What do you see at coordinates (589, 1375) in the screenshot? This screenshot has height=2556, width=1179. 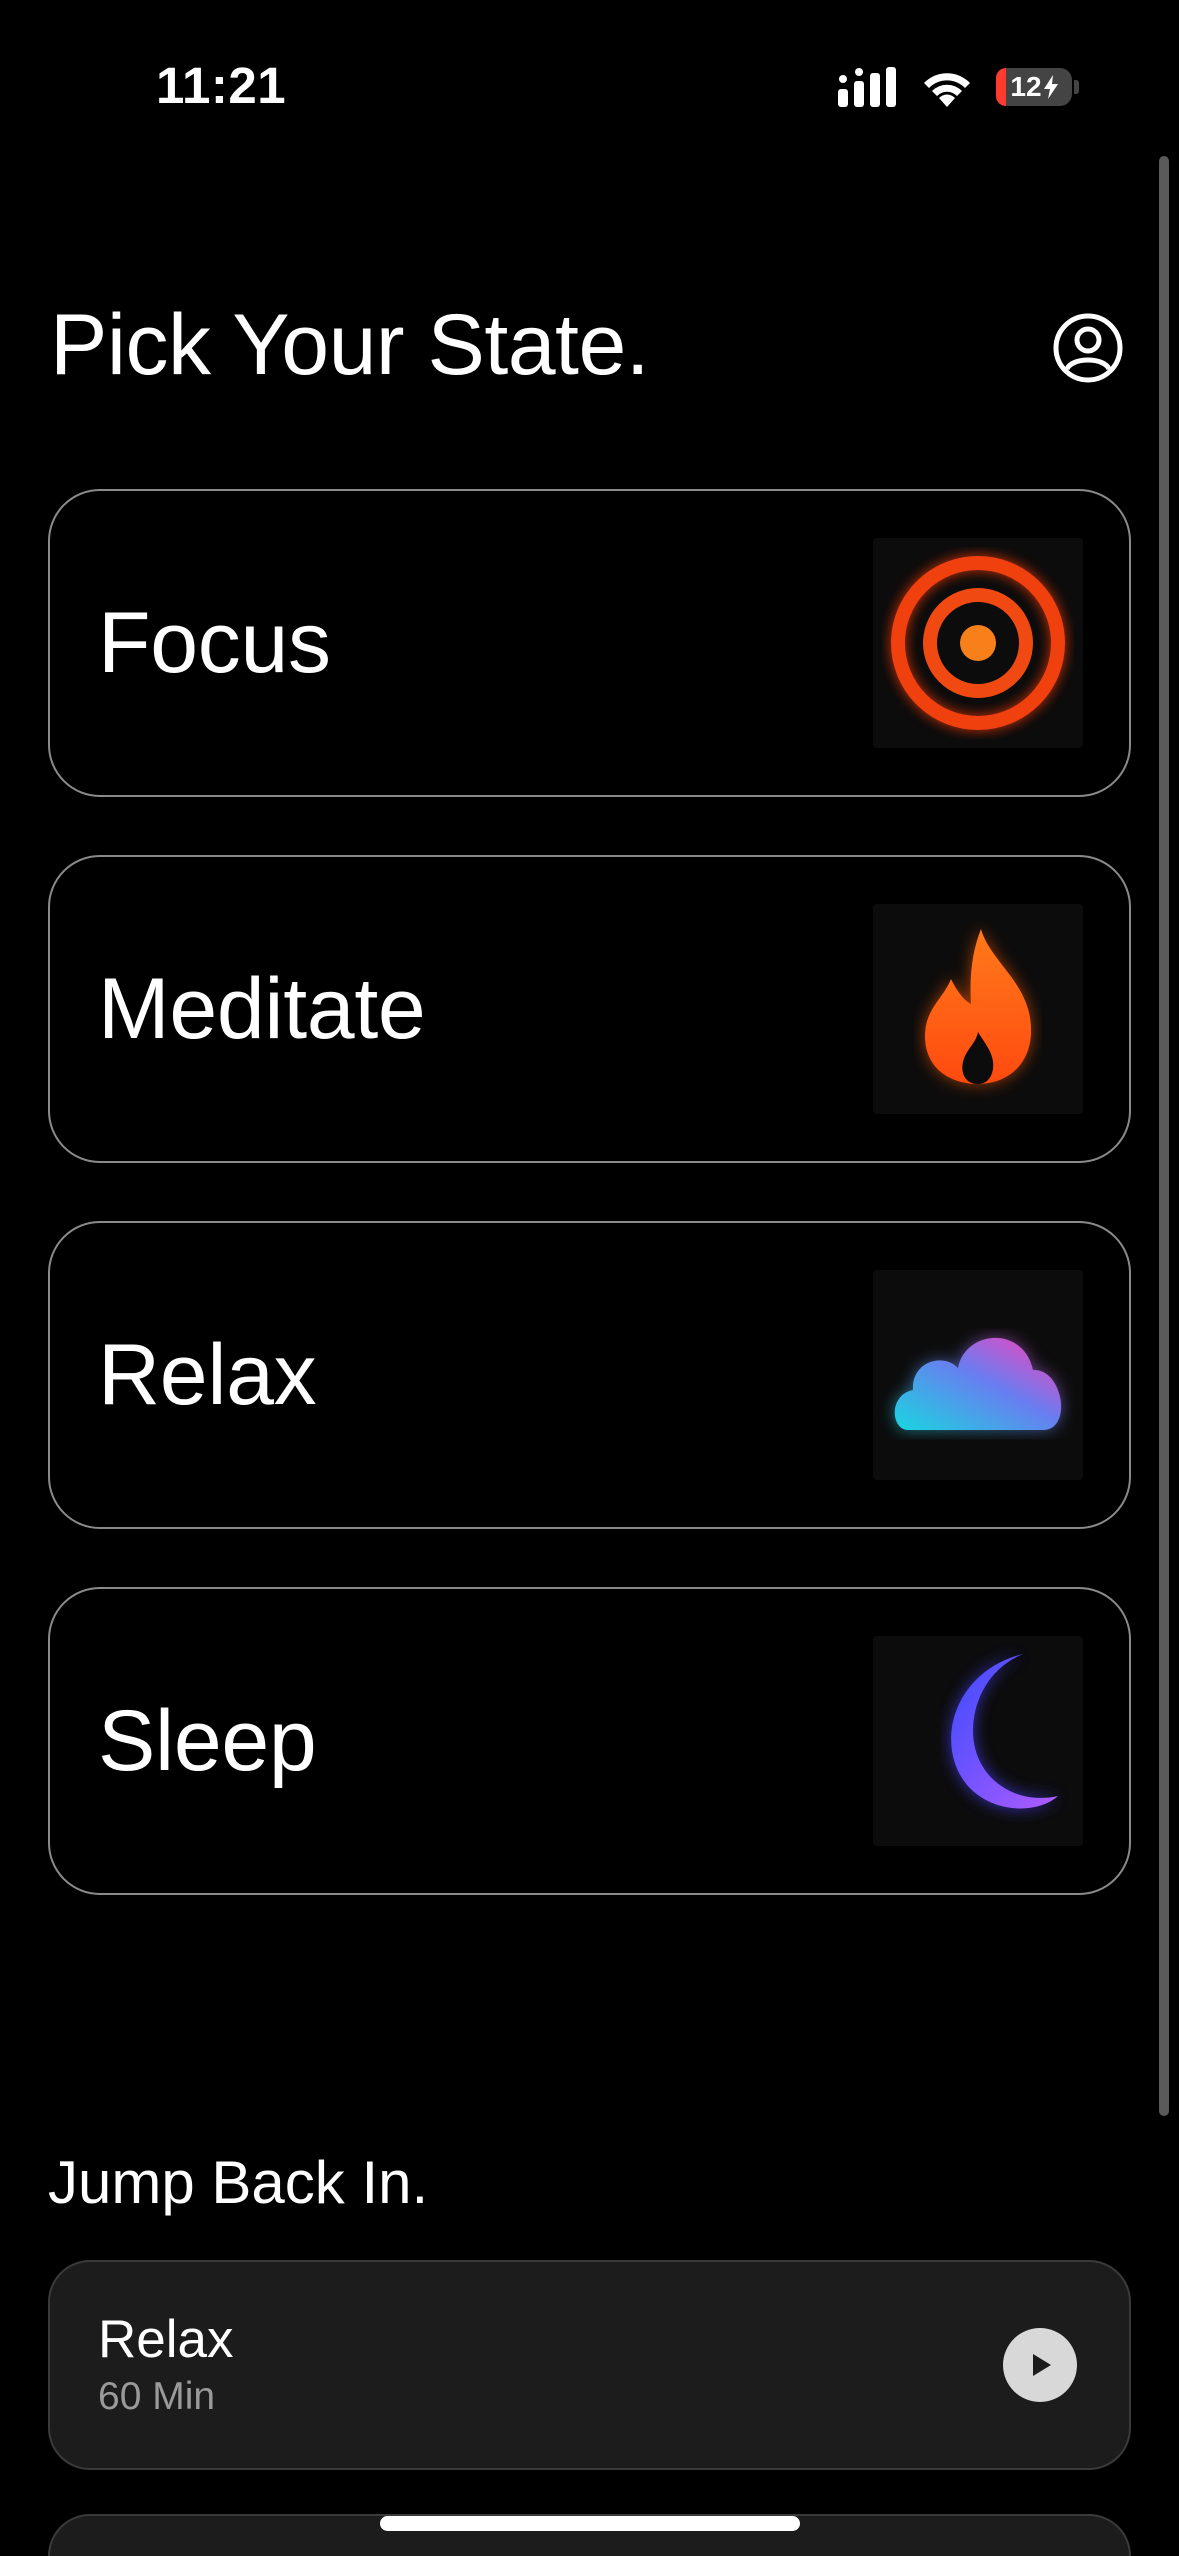 I see `state-card-relax: Relax` at bounding box center [589, 1375].